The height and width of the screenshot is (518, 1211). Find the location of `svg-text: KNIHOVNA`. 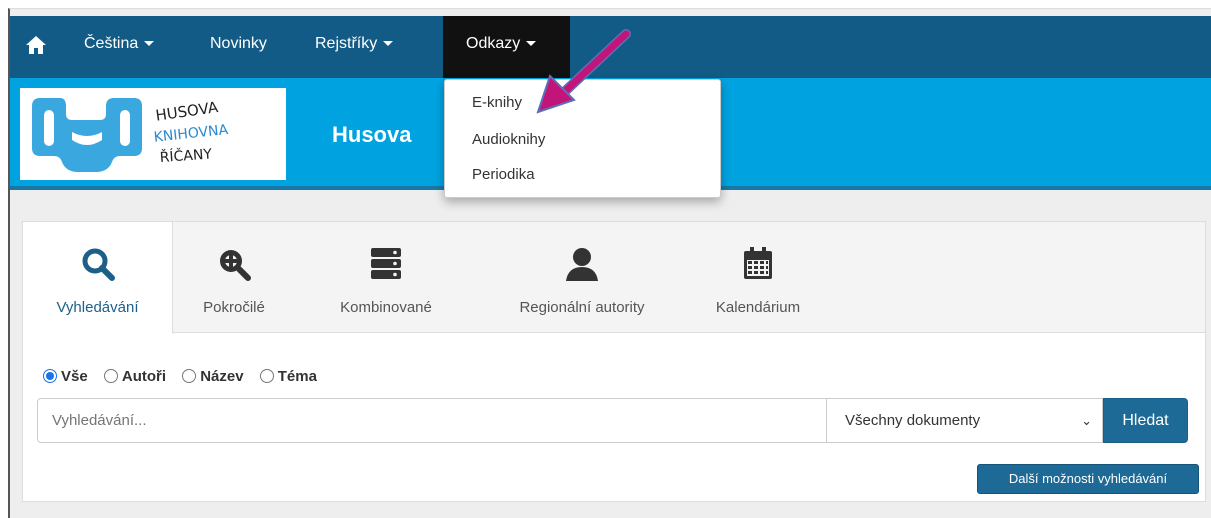

svg-text: KNIHOVNA is located at coordinates (191, 134).